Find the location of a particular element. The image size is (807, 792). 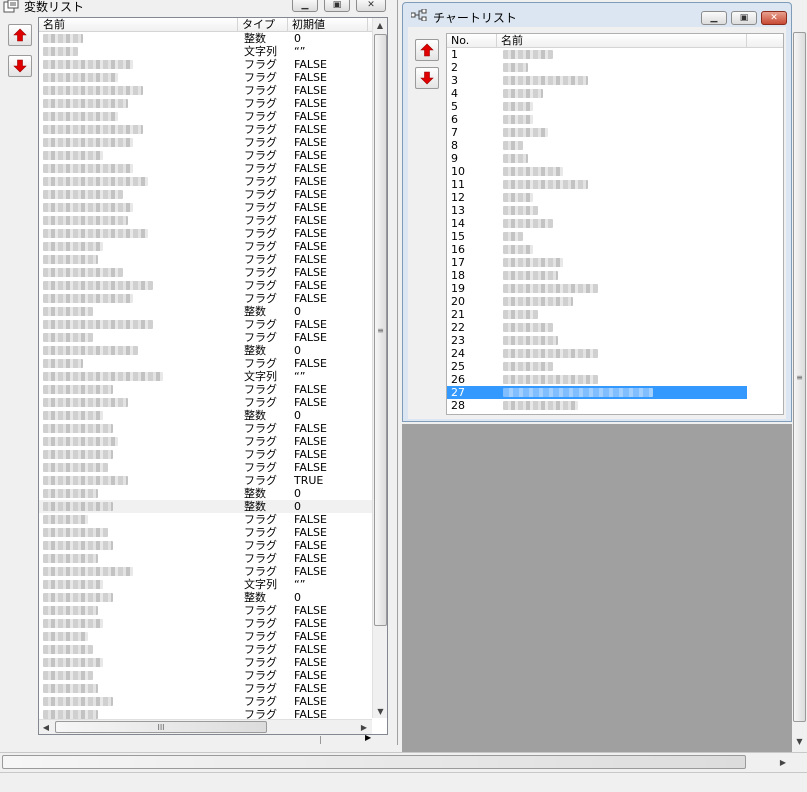

close-button: ✕ is located at coordinates (371, 6).